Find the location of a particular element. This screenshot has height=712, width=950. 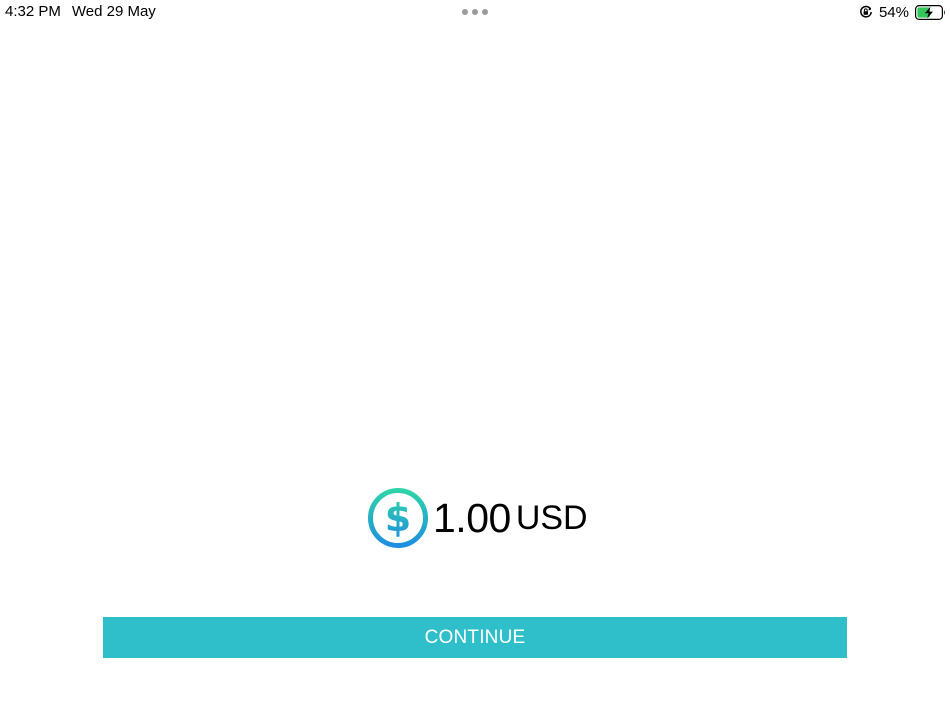

status-time: 4:32 PM is located at coordinates (33, 11).